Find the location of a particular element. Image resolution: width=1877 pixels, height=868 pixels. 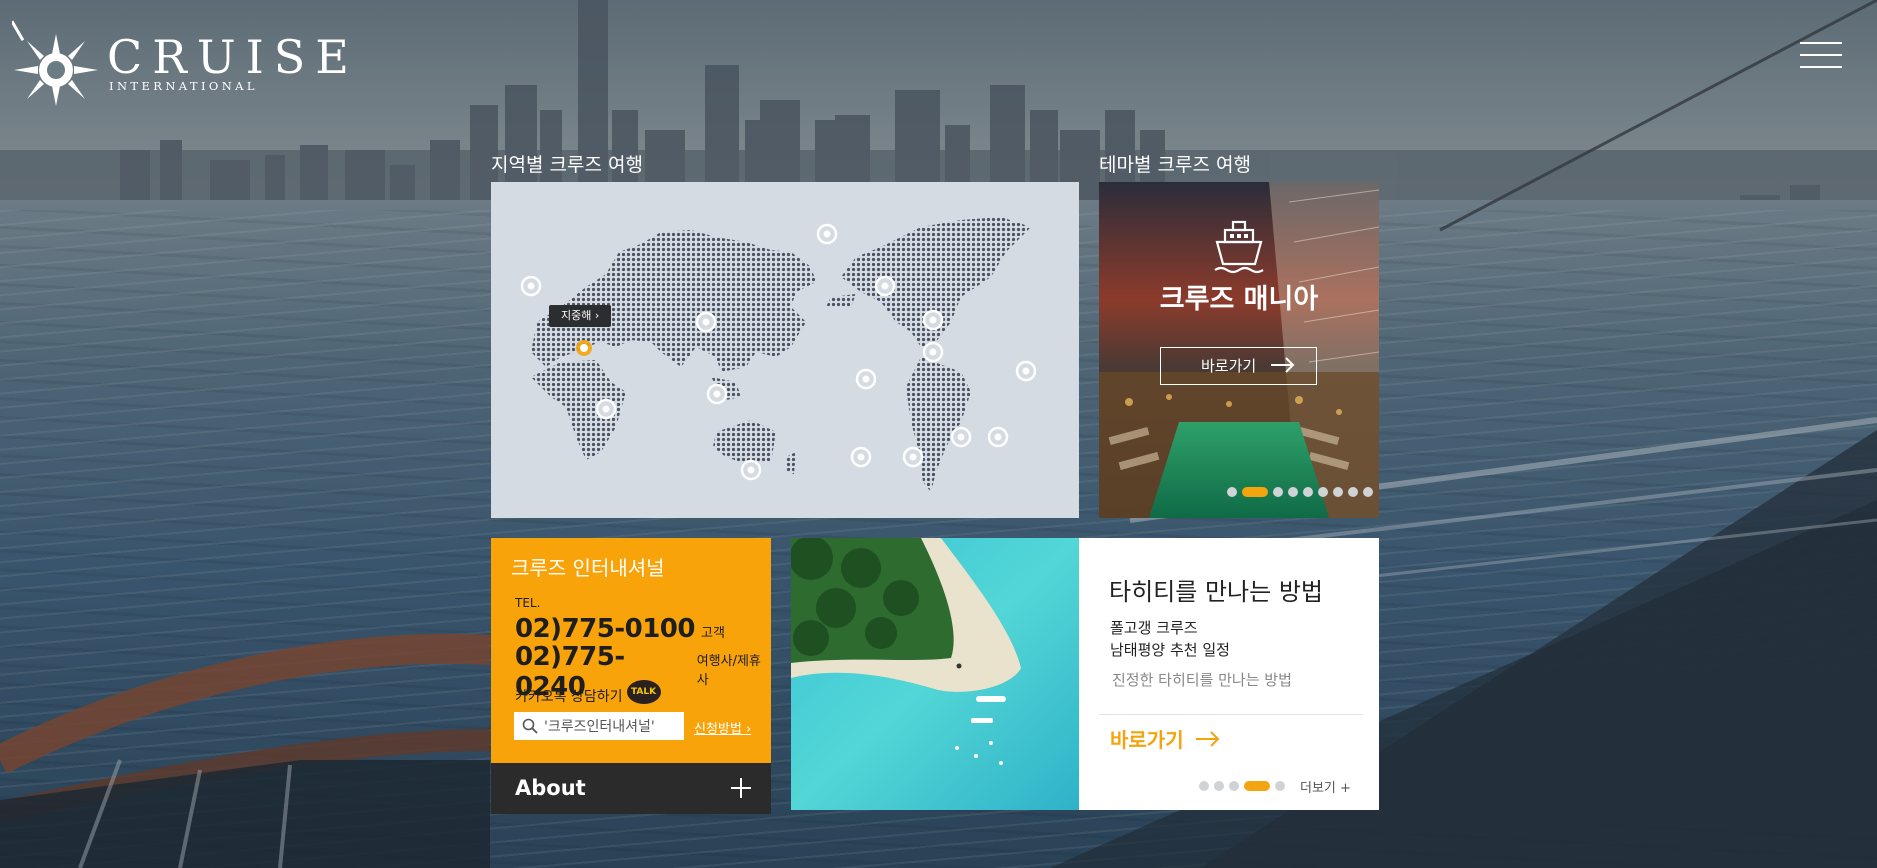

tel-note-agency: 여행사/제휴사 is located at coordinates (728, 671).